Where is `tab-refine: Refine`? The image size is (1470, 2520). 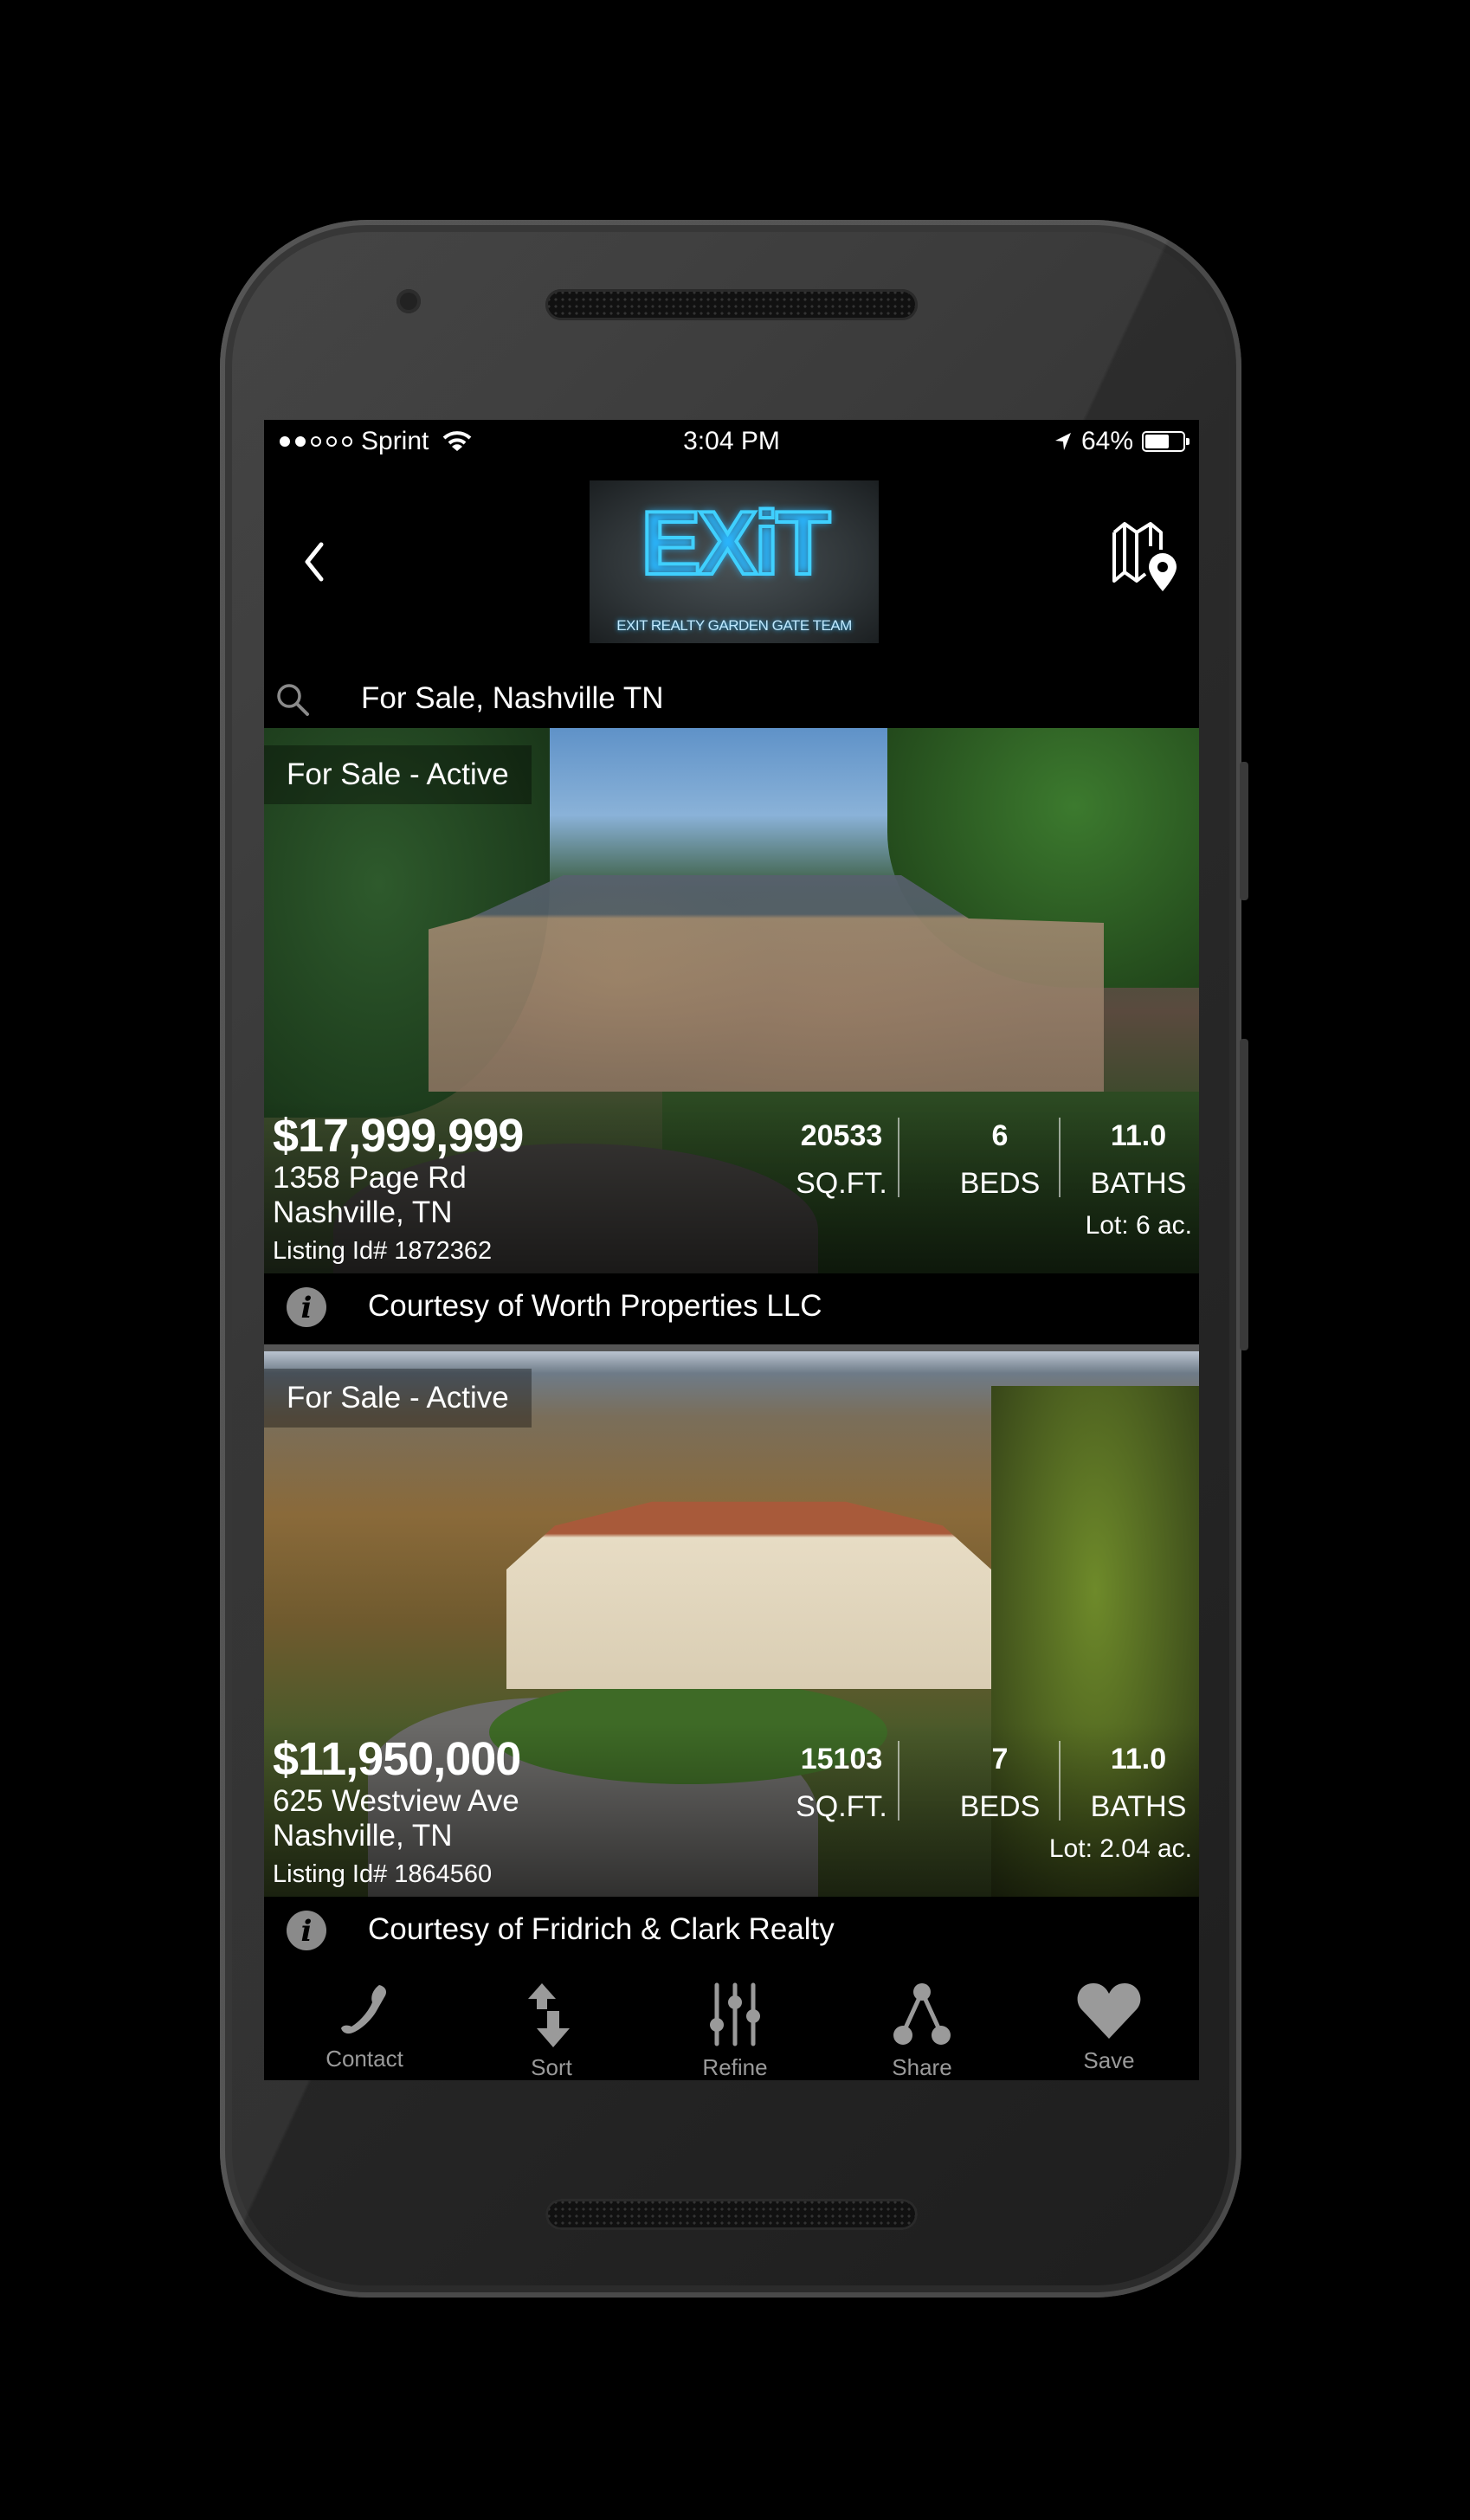 tab-refine: Refine is located at coordinates (735, 2024).